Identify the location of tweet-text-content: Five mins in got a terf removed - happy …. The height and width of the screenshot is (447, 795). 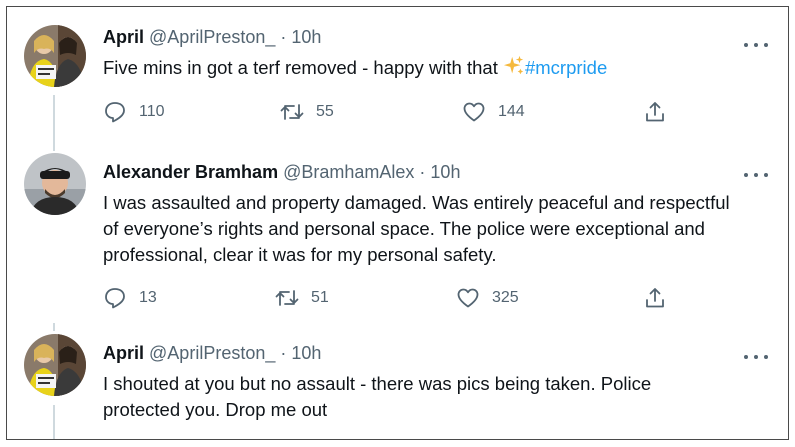
(303, 67).